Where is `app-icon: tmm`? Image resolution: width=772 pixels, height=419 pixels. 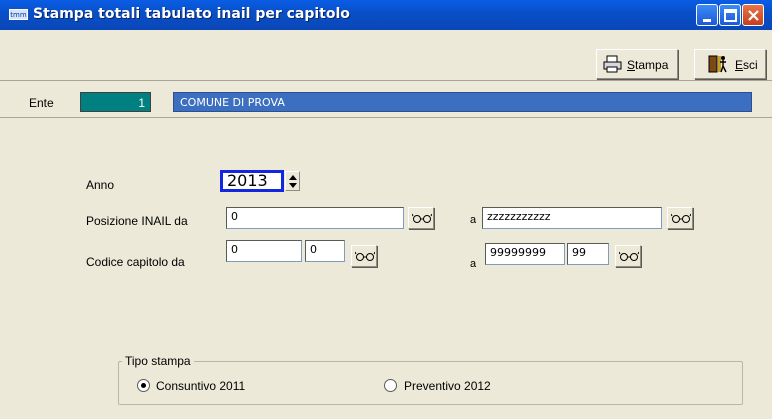
app-icon: tmm is located at coordinates (18, 14).